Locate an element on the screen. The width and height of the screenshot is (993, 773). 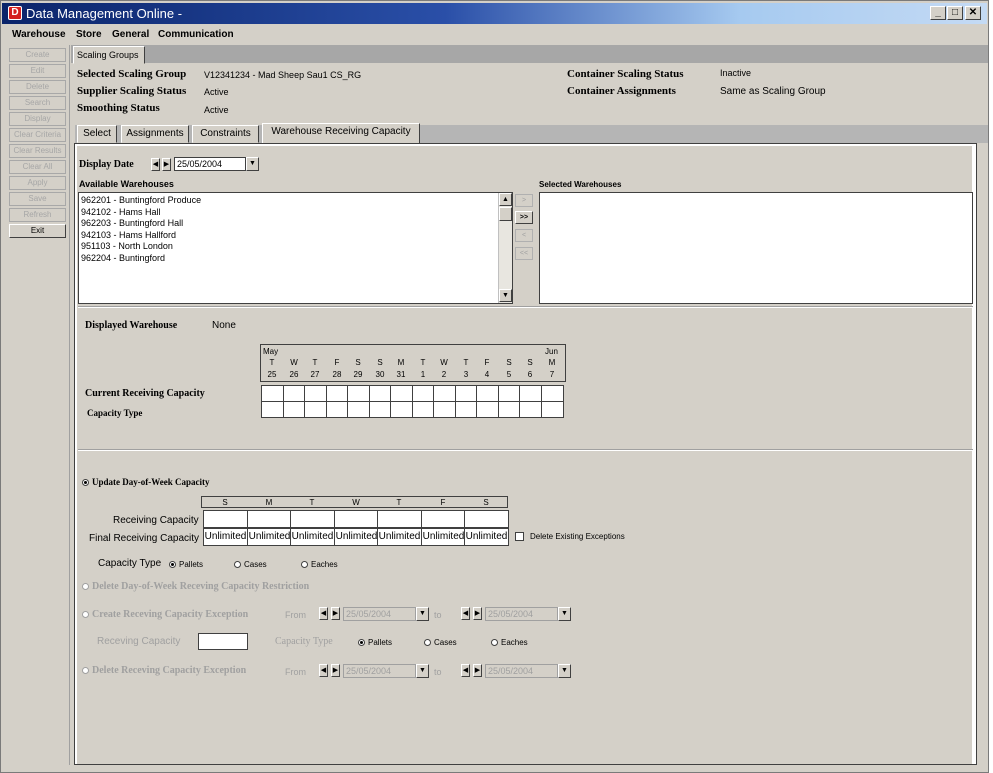
exception-receving-capacity-label: Receving Capacity is located at coordinates (139, 641).